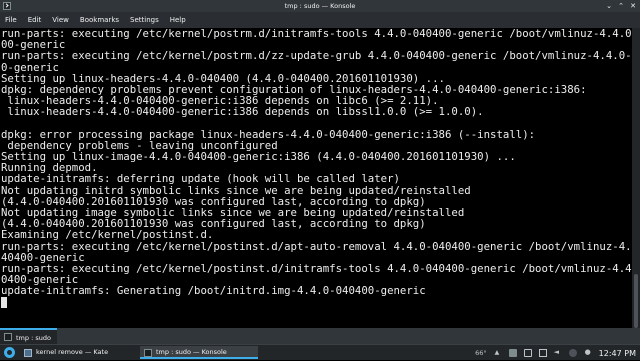 The height and width of the screenshot is (361, 640). What do you see at coordinates (617, 353) in the screenshot?
I see `clock: 12:47 PM` at bounding box center [617, 353].